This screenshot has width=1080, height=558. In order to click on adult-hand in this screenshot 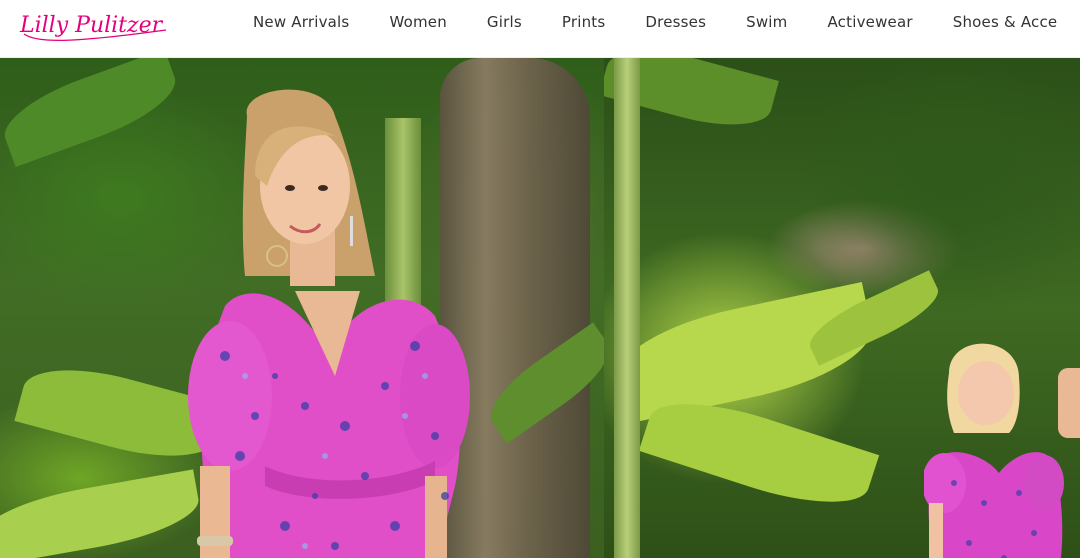, I will do `click(1069, 403)`.